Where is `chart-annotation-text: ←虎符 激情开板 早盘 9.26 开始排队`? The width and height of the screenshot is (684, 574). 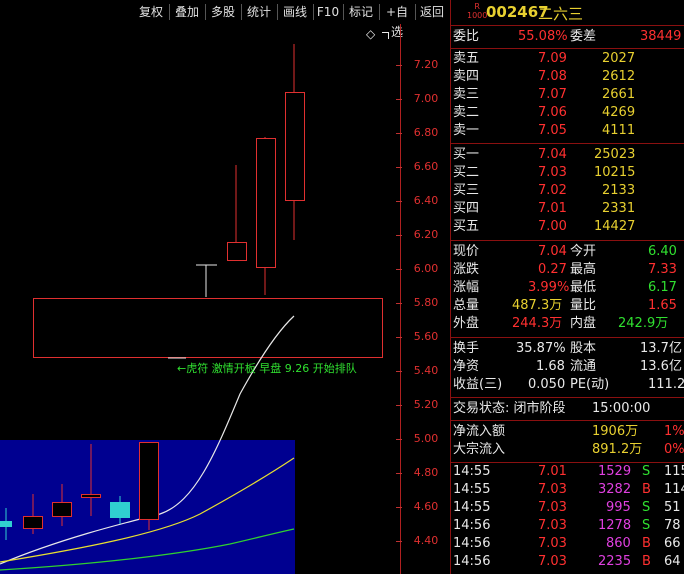
chart-annotation-text: ←虎符 激情开板 早盘 9.26 开始排队 is located at coordinates (267, 368).